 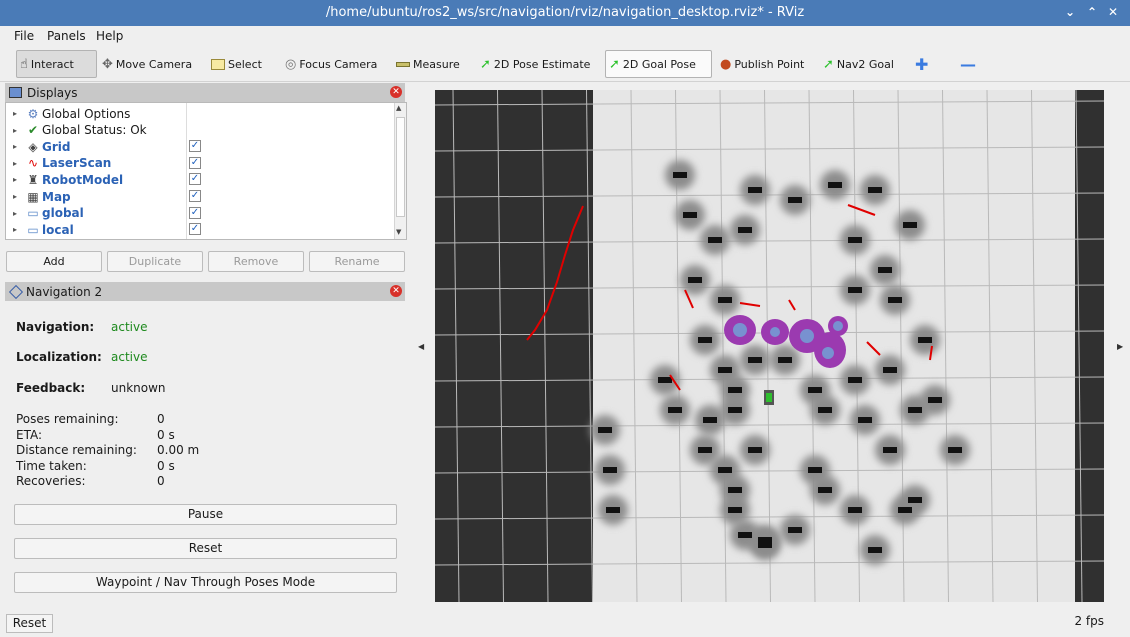 What do you see at coordinates (83, 179) in the screenshot?
I see `display-item-label: RobotModel` at bounding box center [83, 179].